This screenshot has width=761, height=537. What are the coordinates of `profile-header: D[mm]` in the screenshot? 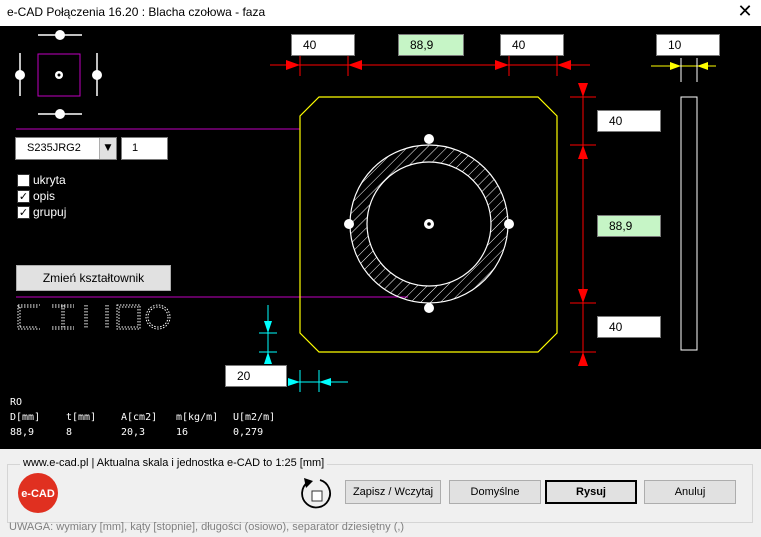 It's located at (25, 417).